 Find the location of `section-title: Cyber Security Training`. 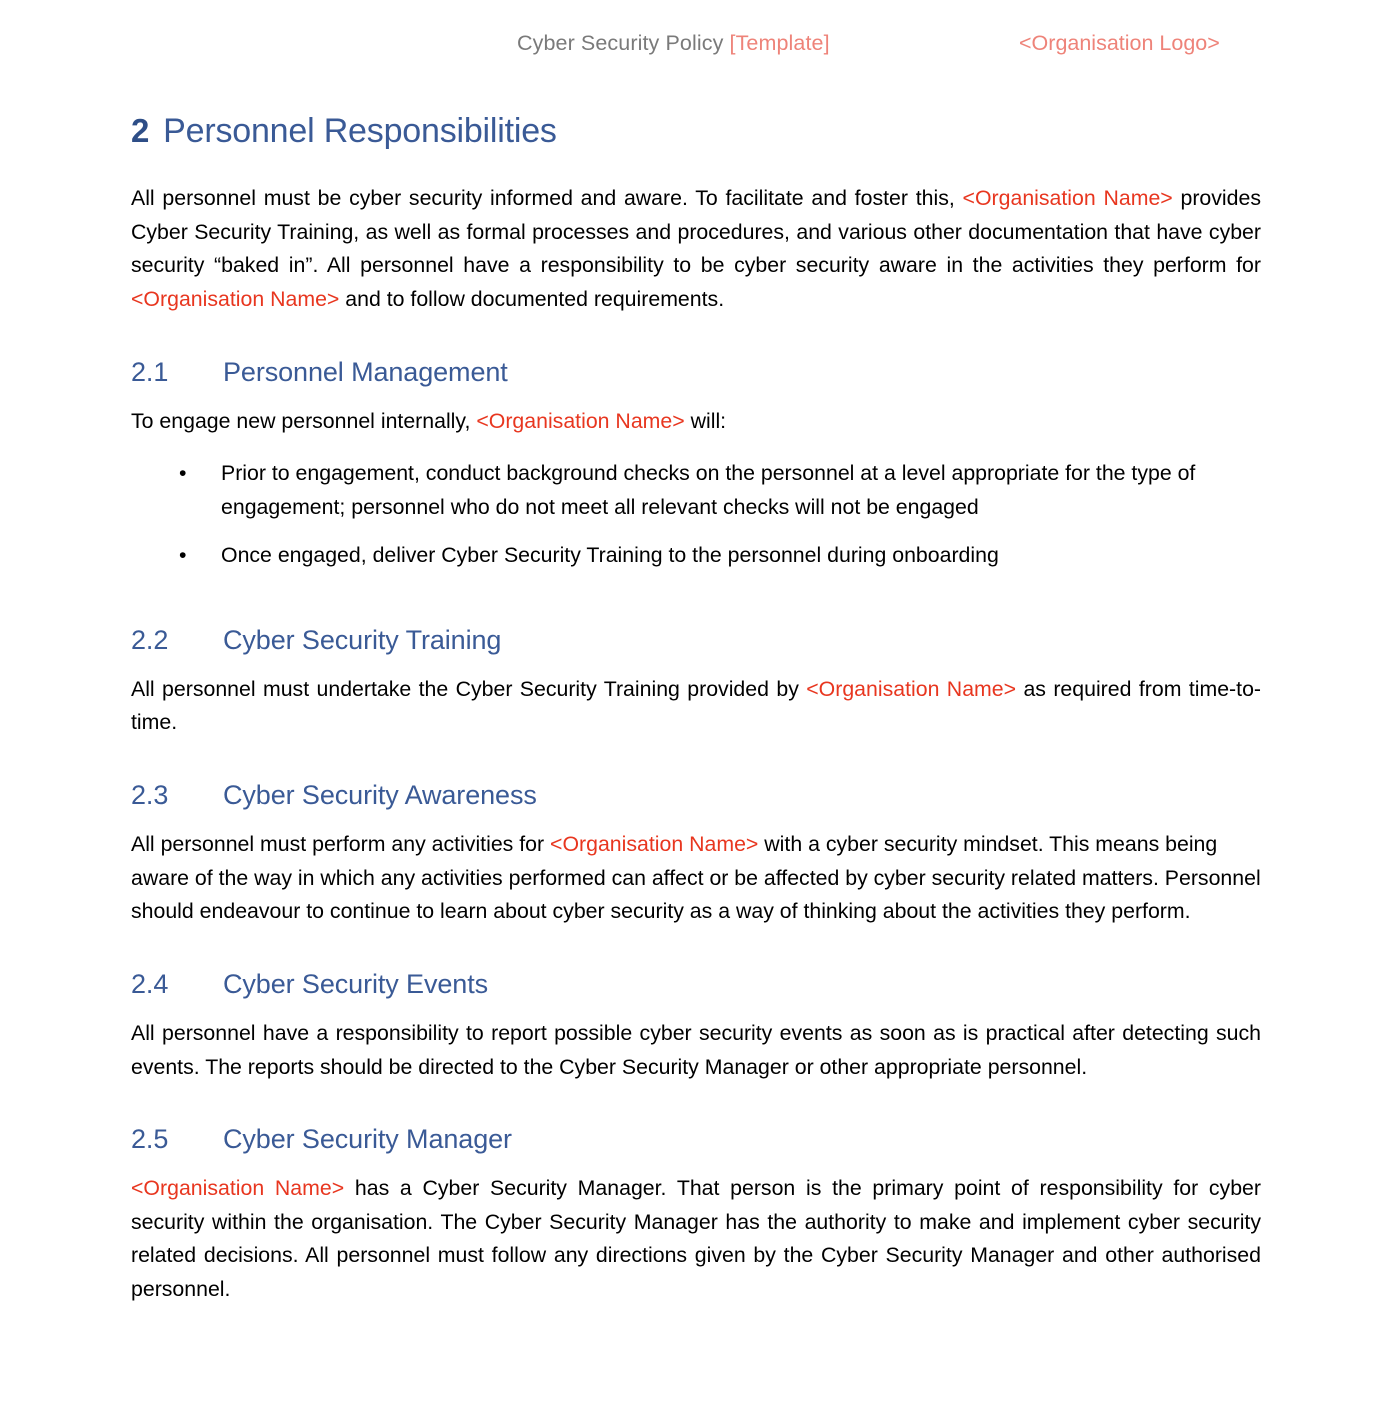

section-title: Cyber Security Training is located at coordinates (362, 639).